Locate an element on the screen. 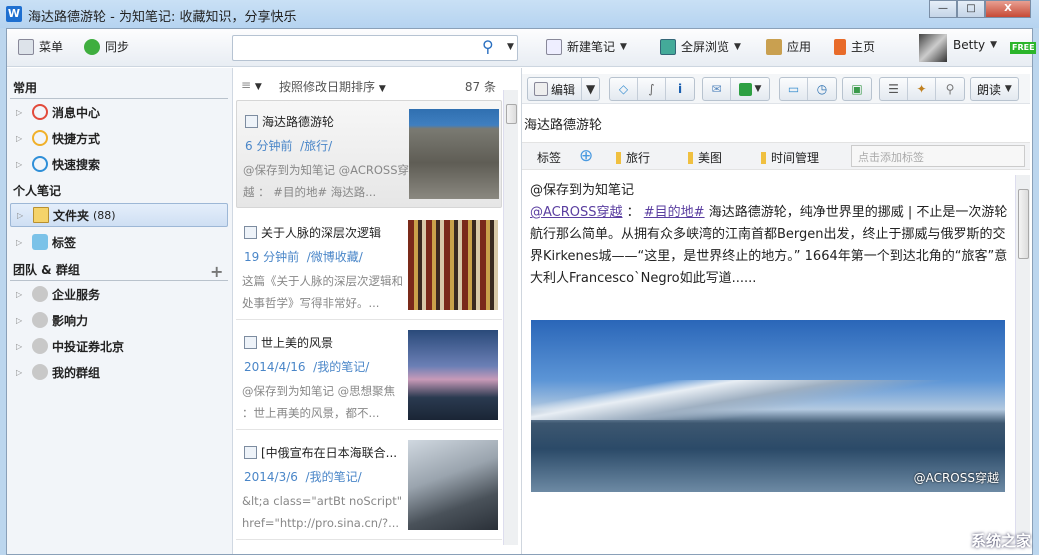 The width and height of the screenshot is (1039, 555). search-input is located at coordinates (375, 48).